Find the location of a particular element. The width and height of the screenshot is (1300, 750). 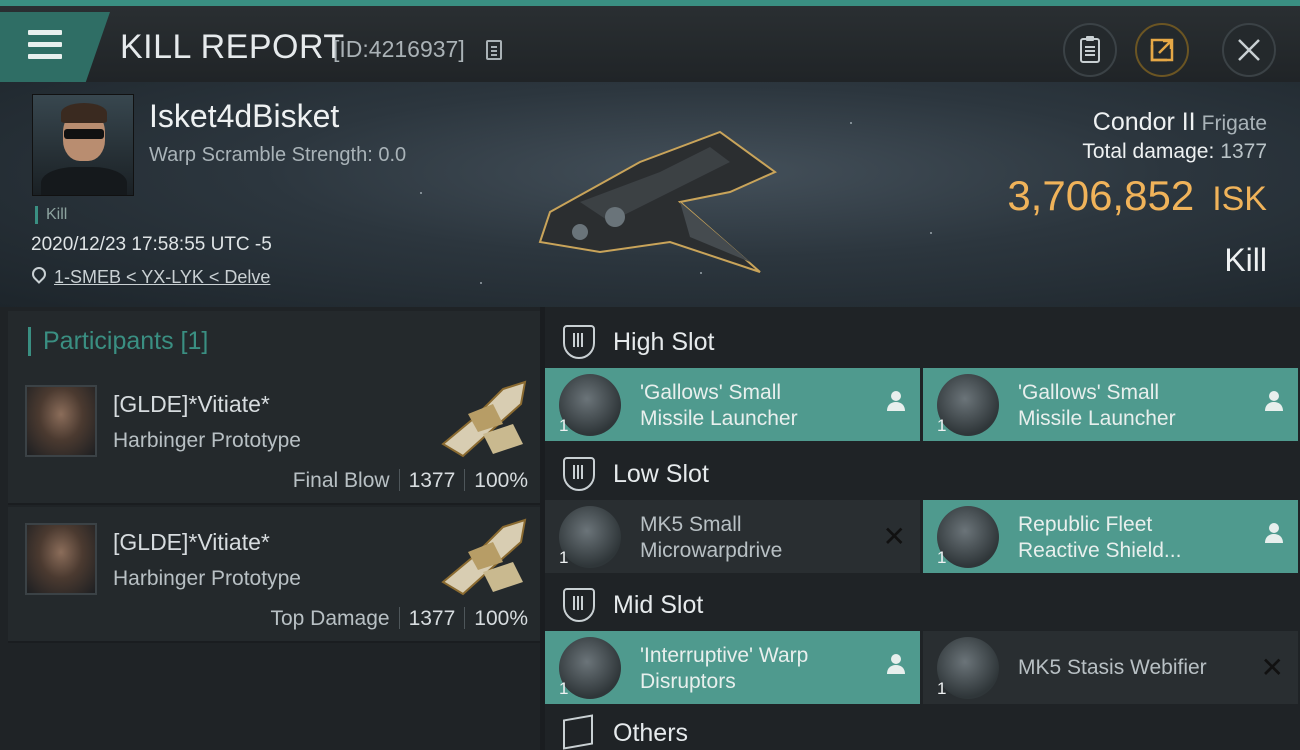

high-slot-header: High Slot is located at coordinates (922, 341).